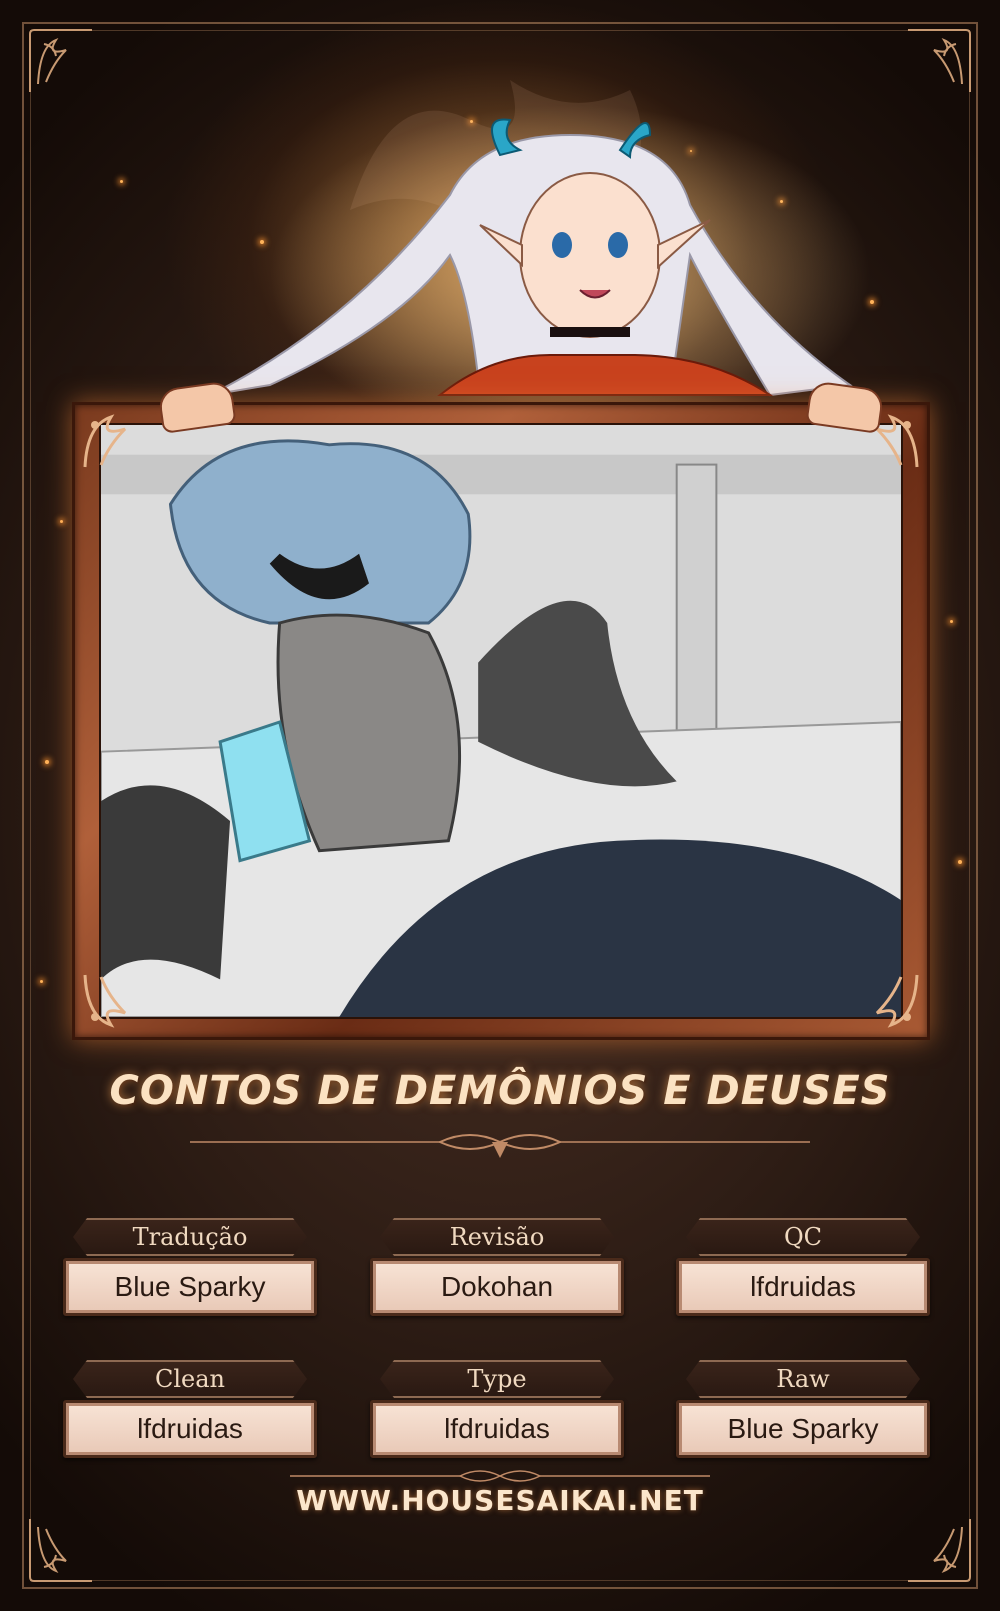 The image size is (1000, 1611). What do you see at coordinates (190, 1379) in the screenshot?
I see `credit-role-label: Clean` at bounding box center [190, 1379].